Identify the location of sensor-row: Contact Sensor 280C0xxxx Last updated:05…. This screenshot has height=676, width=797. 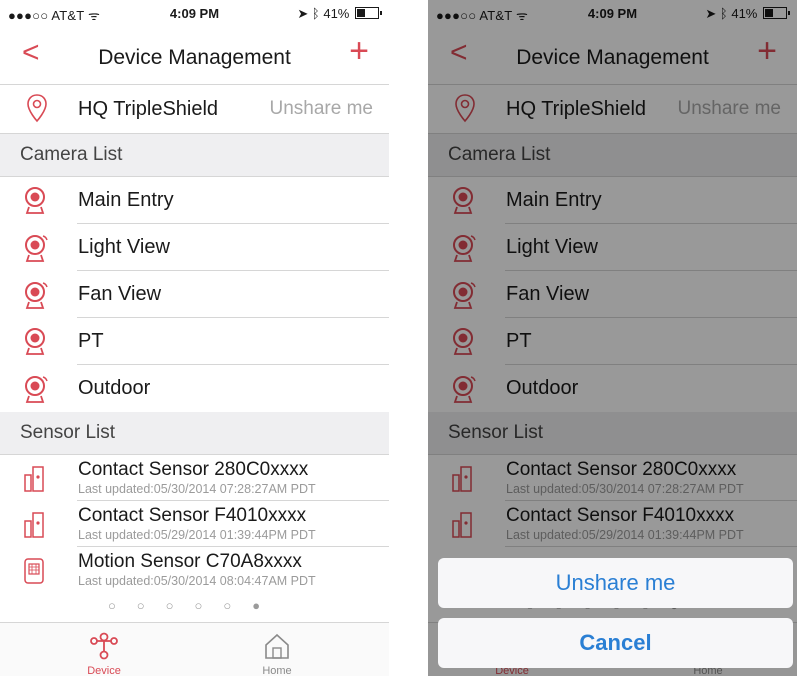
(194, 478).